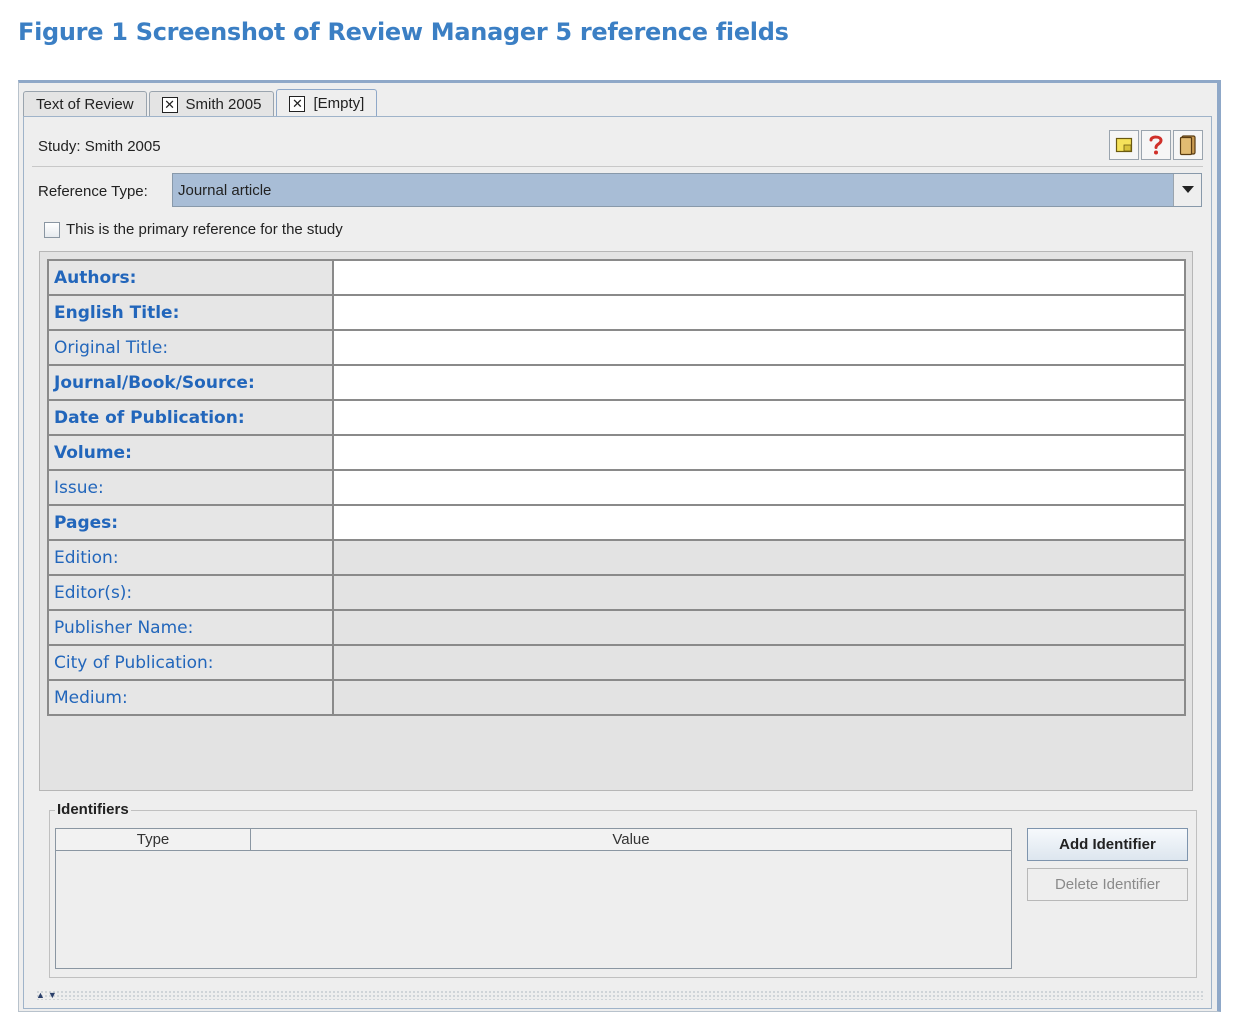 This screenshot has height=1024, width=1240. Describe the element at coordinates (52, 995) in the screenshot. I see `collapse-down-icon: ▼` at that location.